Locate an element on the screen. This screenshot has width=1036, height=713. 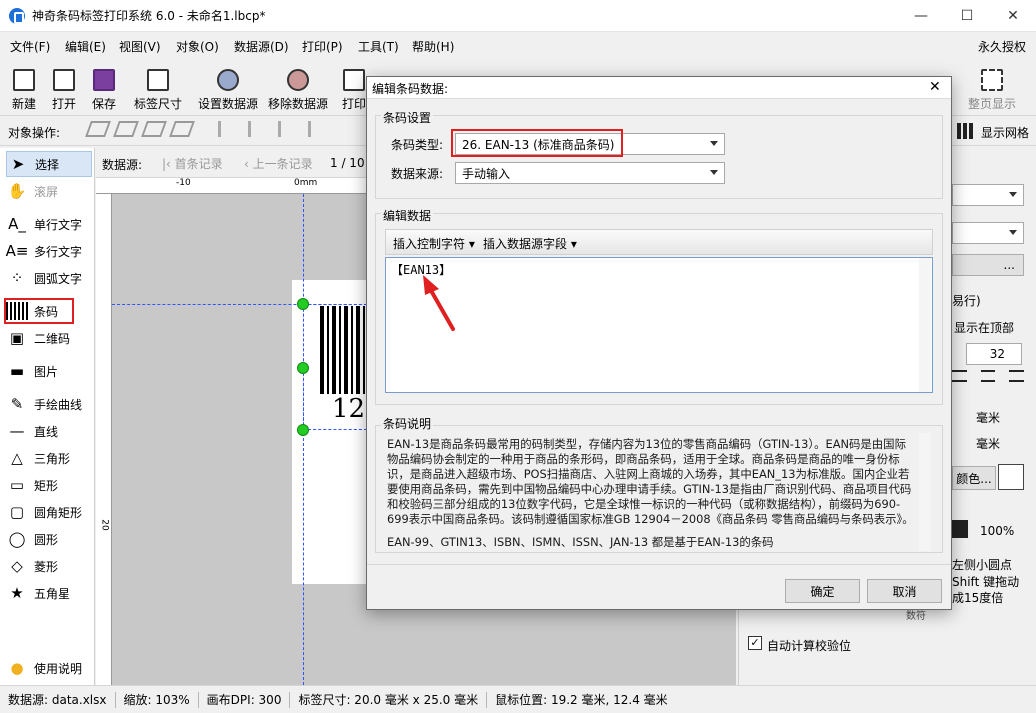
align-top-icon is located at coordinates (318, 129).